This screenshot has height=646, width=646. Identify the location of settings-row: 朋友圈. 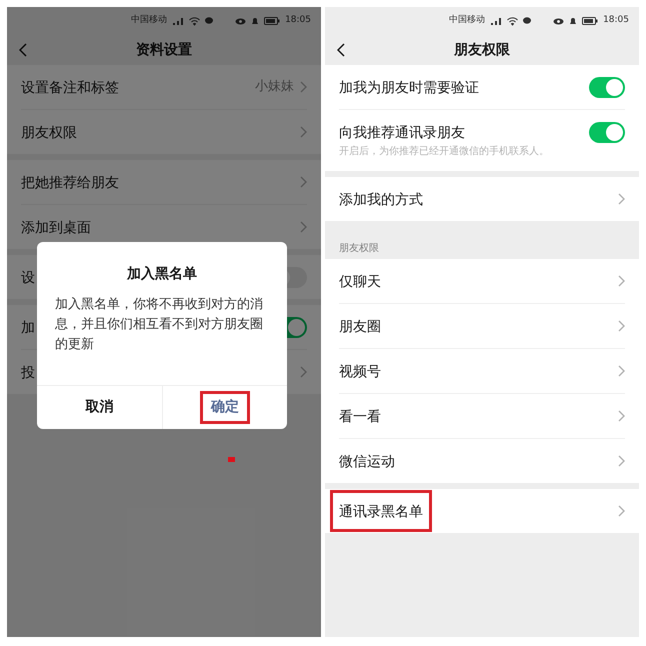
(482, 325).